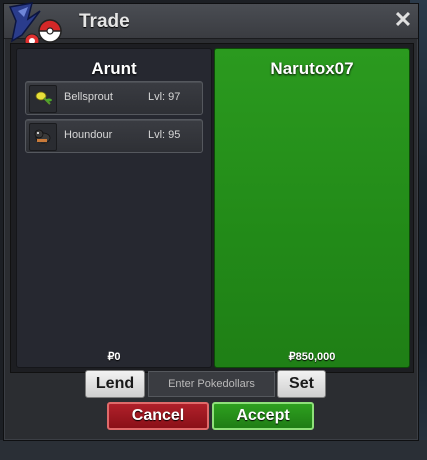 This screenshot has height=460, width=427. I want to click on pokeball-logo-icon, so click(35, 25).